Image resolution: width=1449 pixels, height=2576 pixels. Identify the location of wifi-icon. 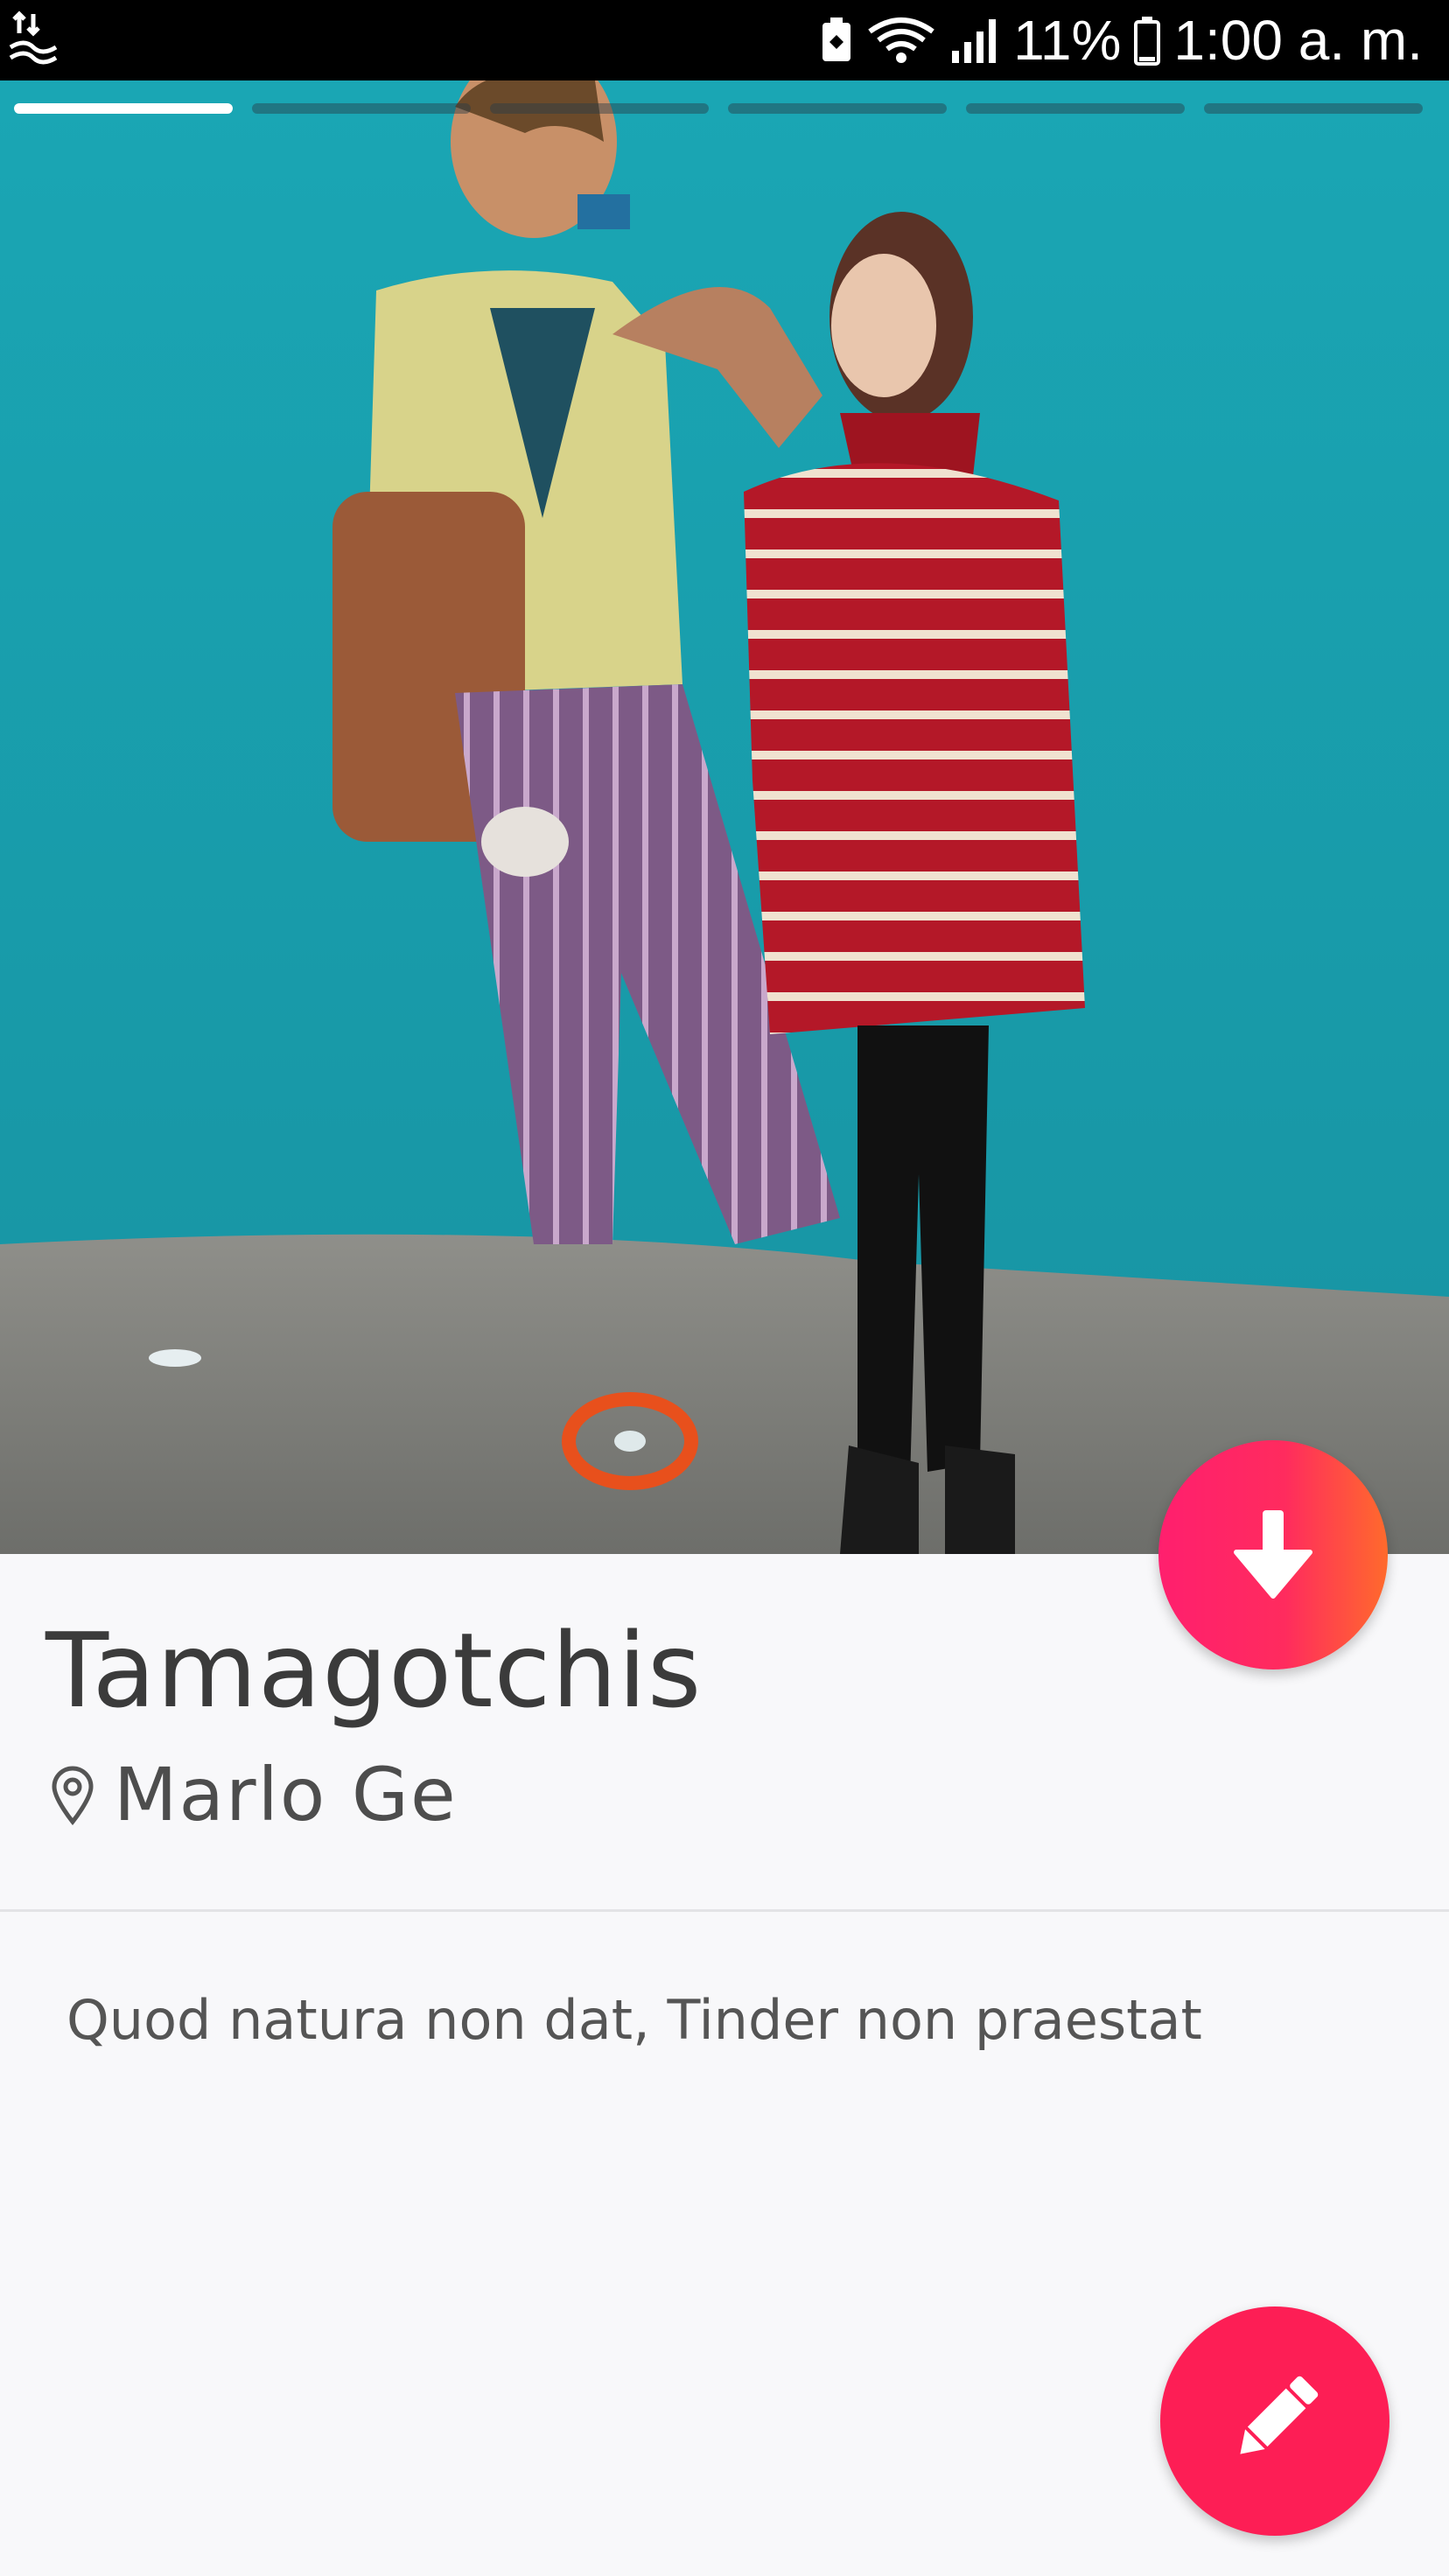
(901, 40).